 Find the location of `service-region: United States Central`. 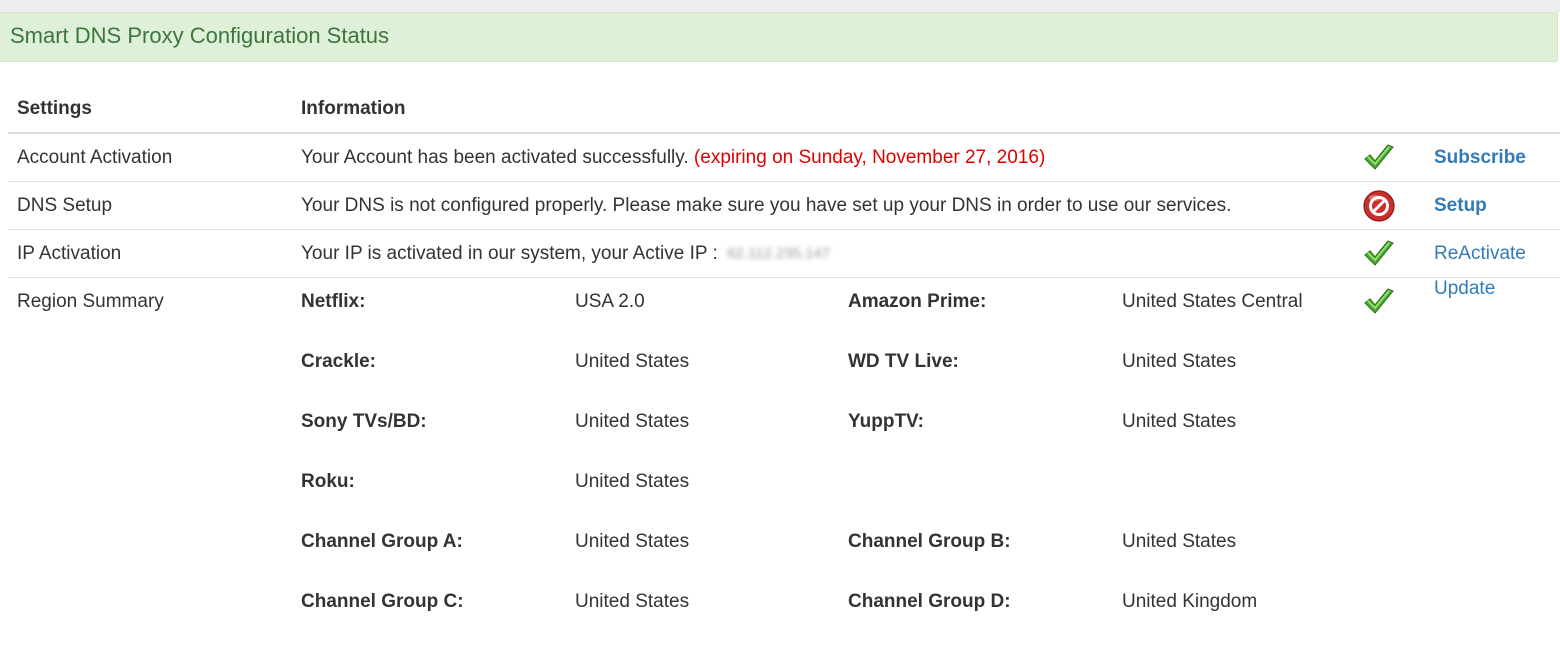

service-region: United States Central is located at coordinates (1212, 301).